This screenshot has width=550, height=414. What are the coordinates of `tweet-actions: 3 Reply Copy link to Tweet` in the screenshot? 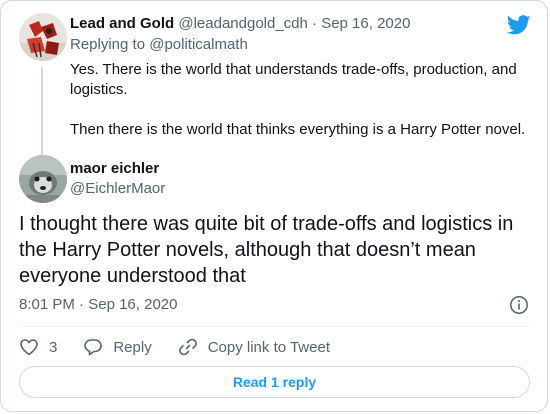 It's located at (274, 347).